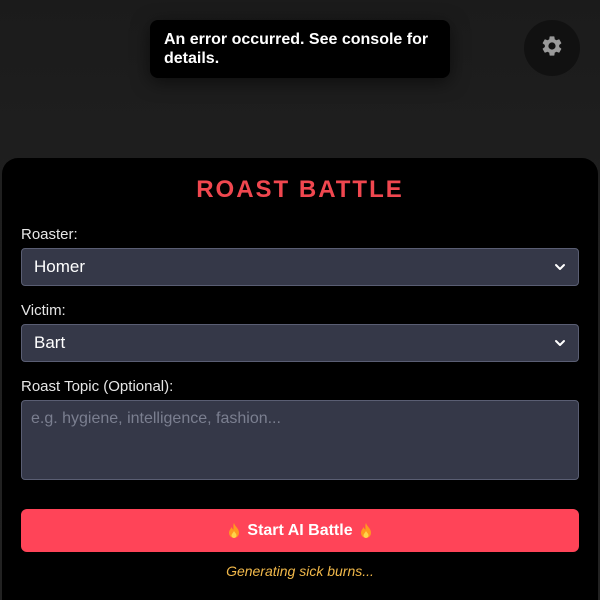 The height and width of the screenshot is (600, 600). I want to click on page-title: ROAST BATTLE, so click(300, 189).